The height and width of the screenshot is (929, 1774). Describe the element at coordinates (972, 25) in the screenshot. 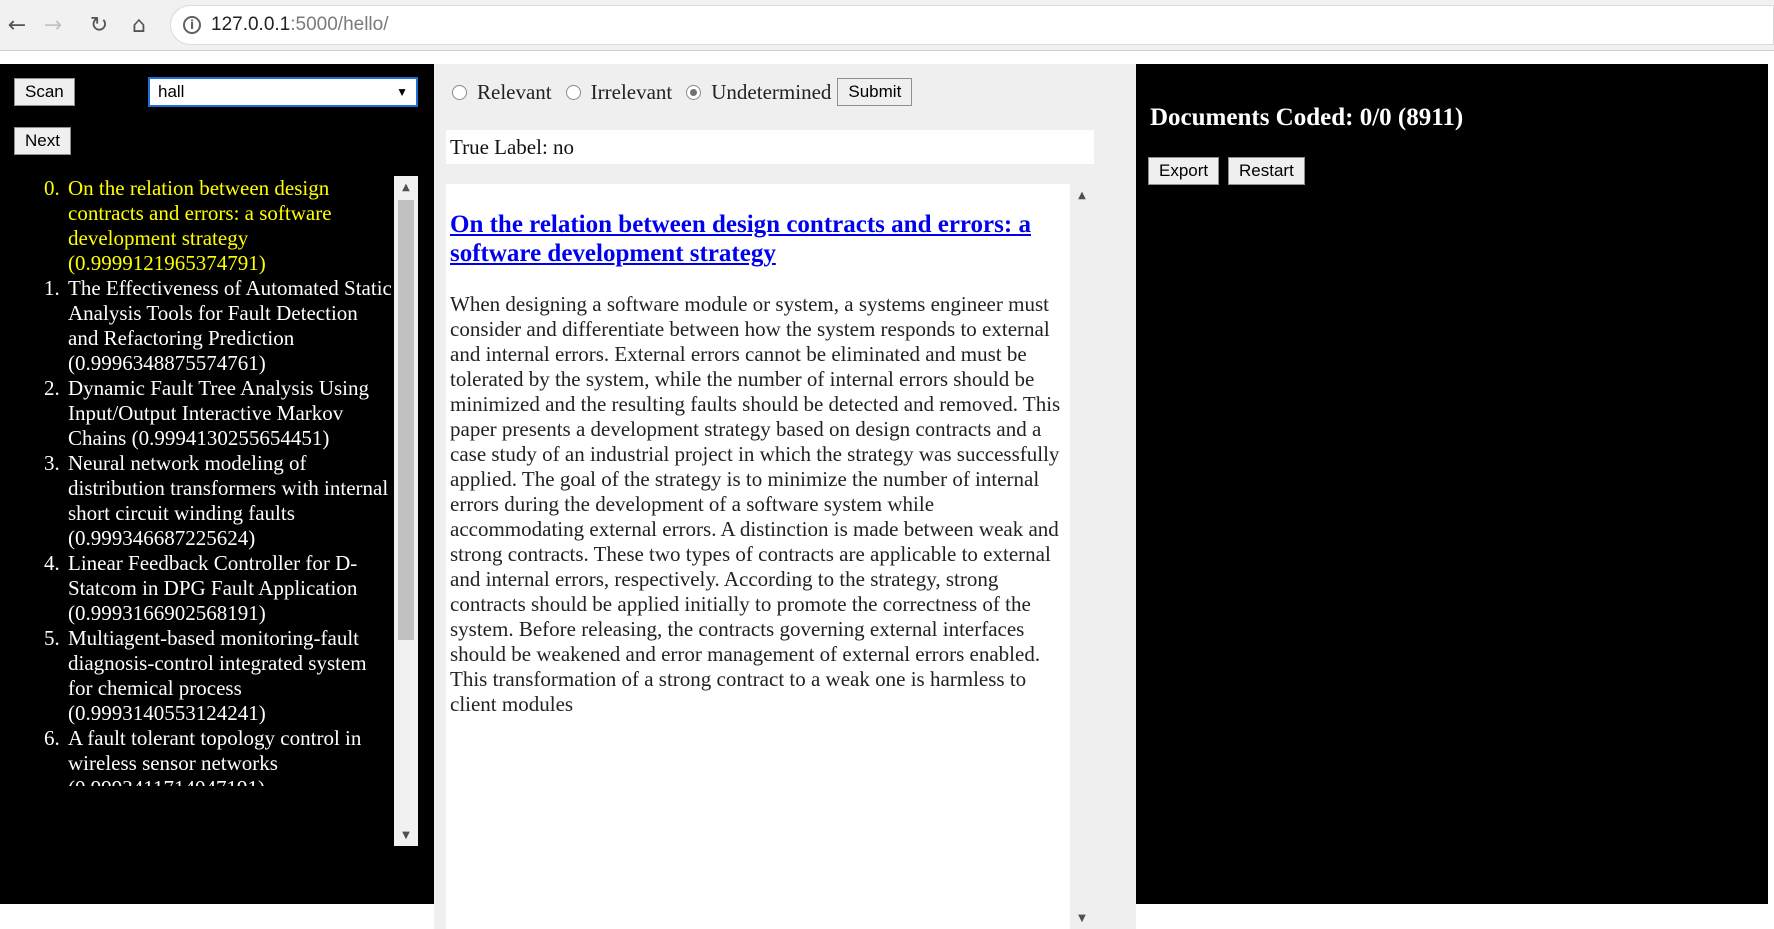

I see `address-bar: i 127.0.0.1:5000/hello/` at that location.